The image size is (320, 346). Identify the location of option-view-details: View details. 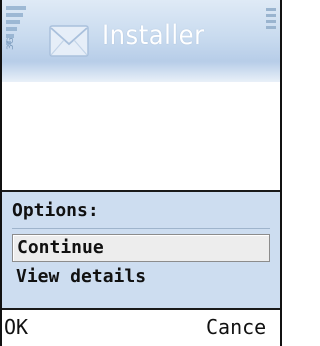
(141, 278).